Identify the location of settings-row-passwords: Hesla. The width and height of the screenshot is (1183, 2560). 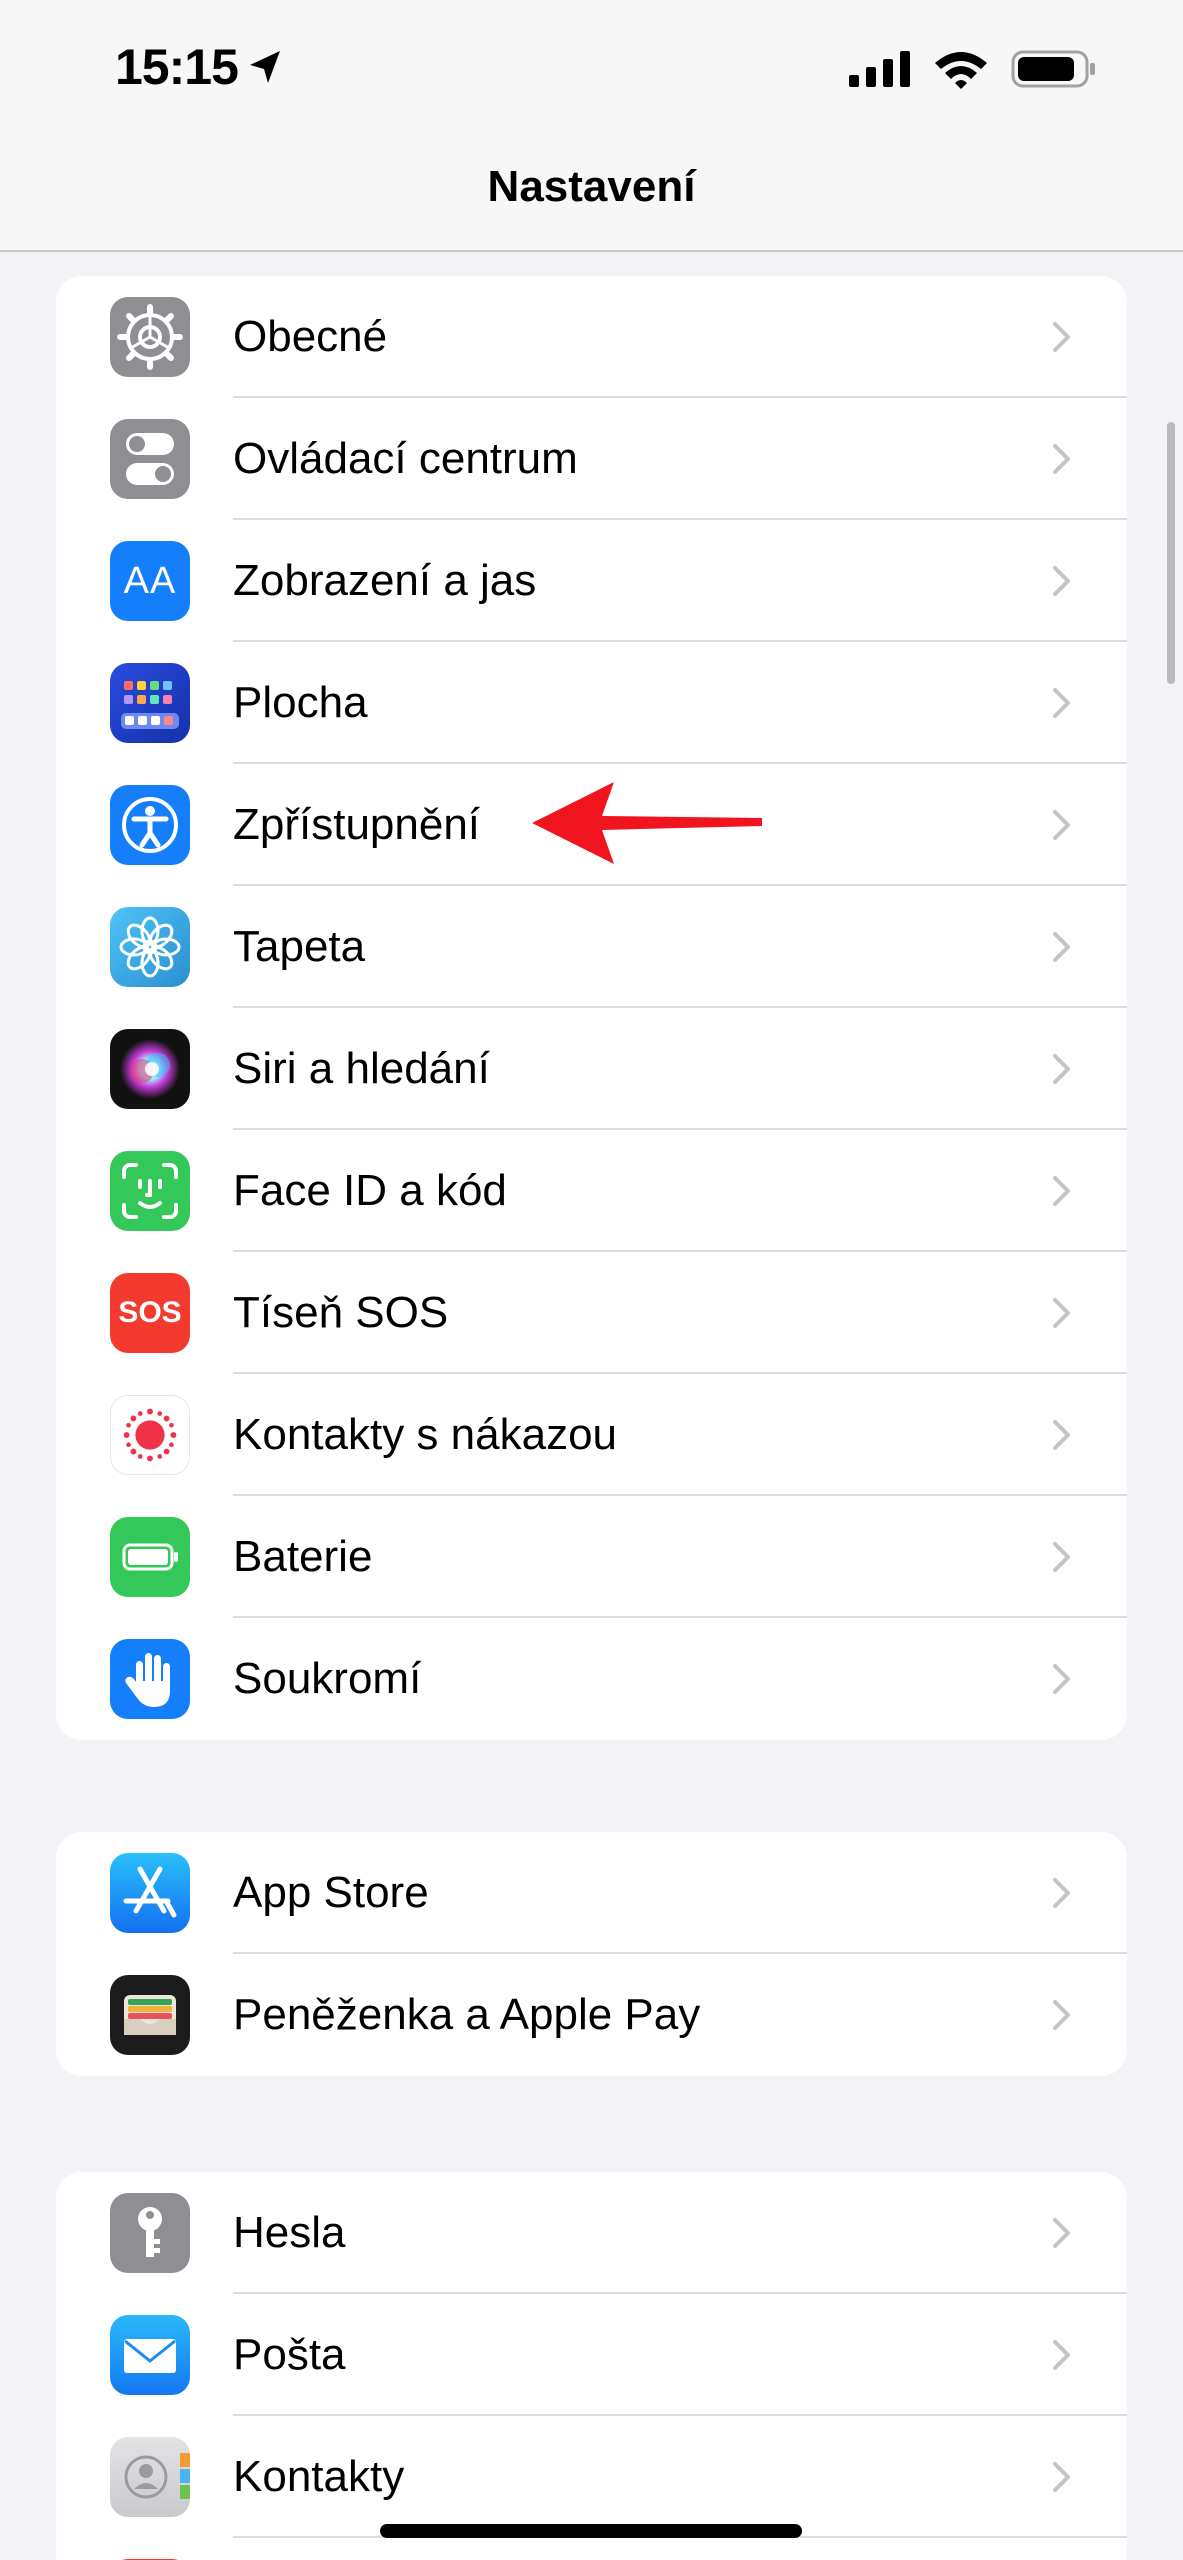
(591, 2233).